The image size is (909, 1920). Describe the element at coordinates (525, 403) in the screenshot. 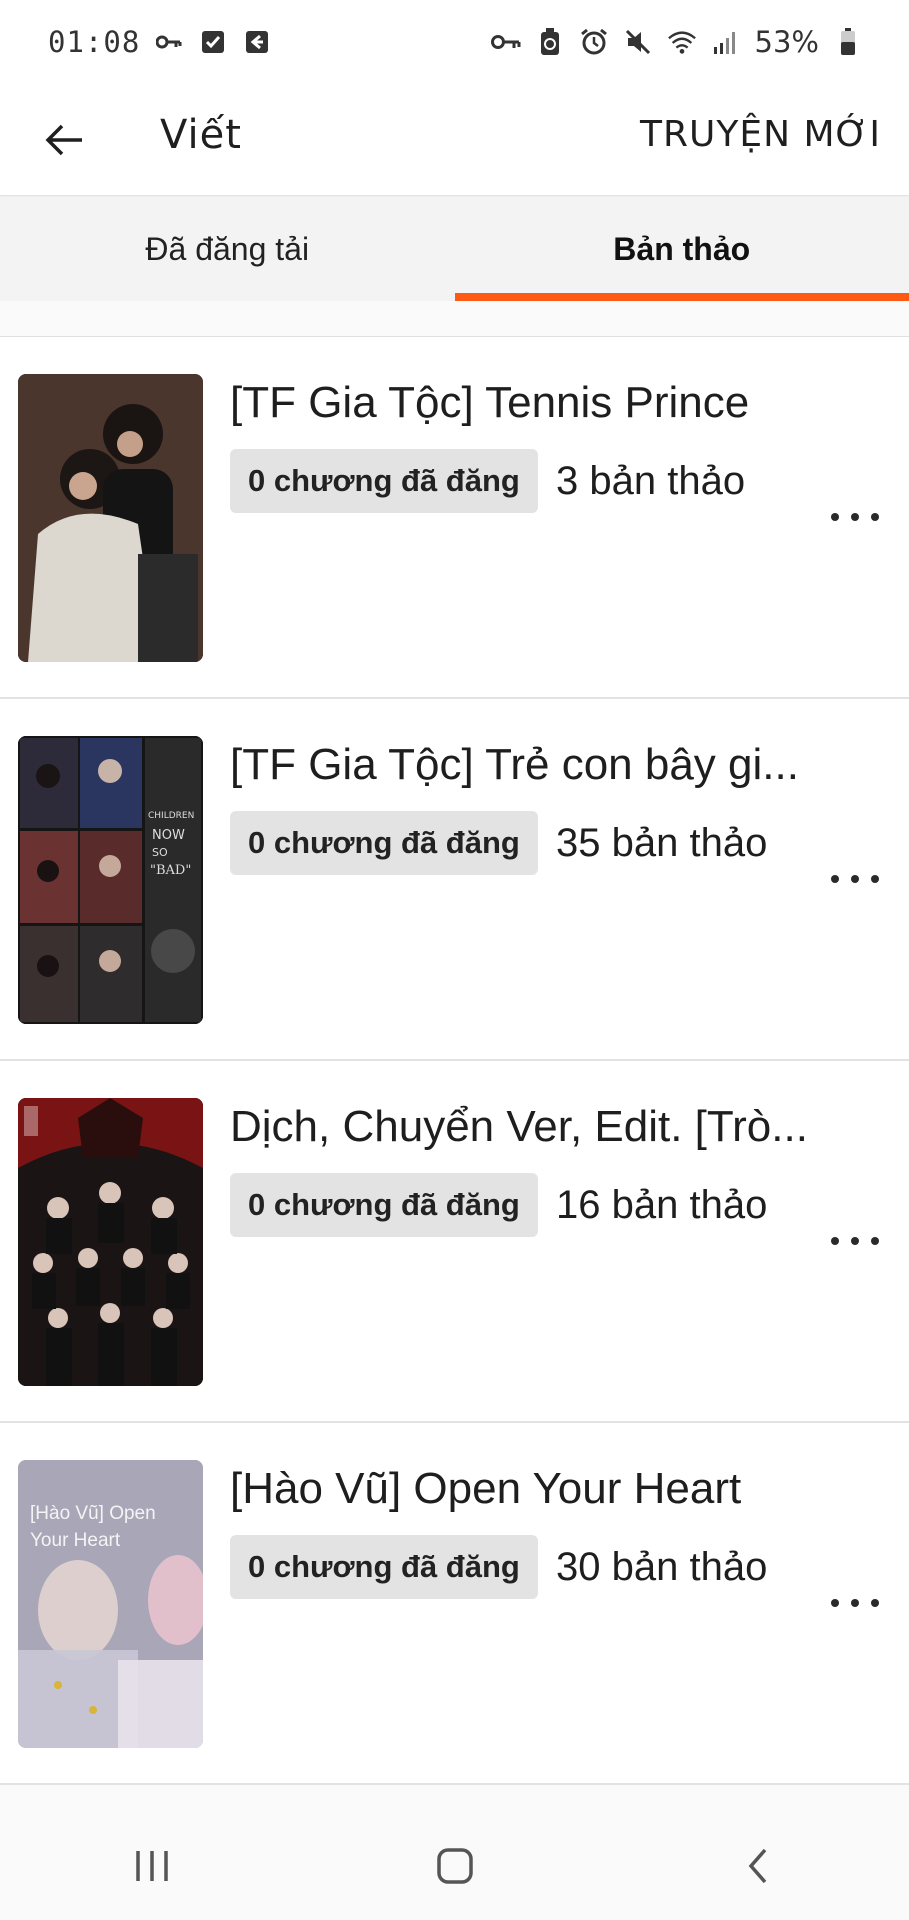

I see `story-title: [TF Gia Tộc] Tennis Prince` at that location.